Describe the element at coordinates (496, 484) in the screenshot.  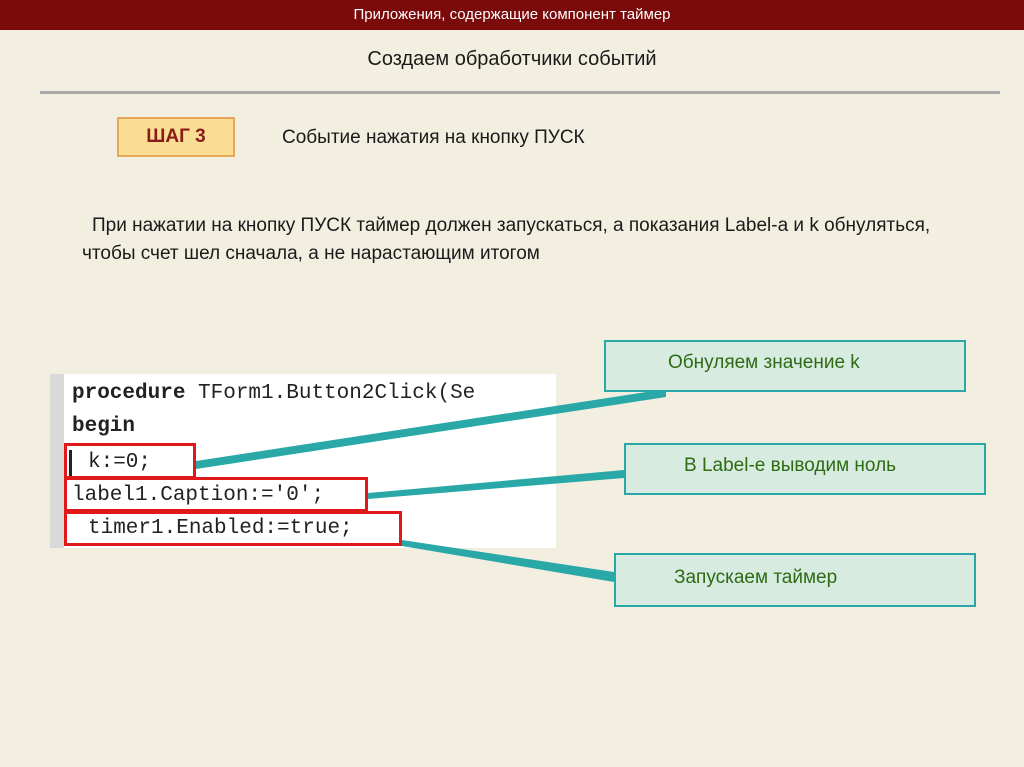
I see `connector-label-zero` at that location.